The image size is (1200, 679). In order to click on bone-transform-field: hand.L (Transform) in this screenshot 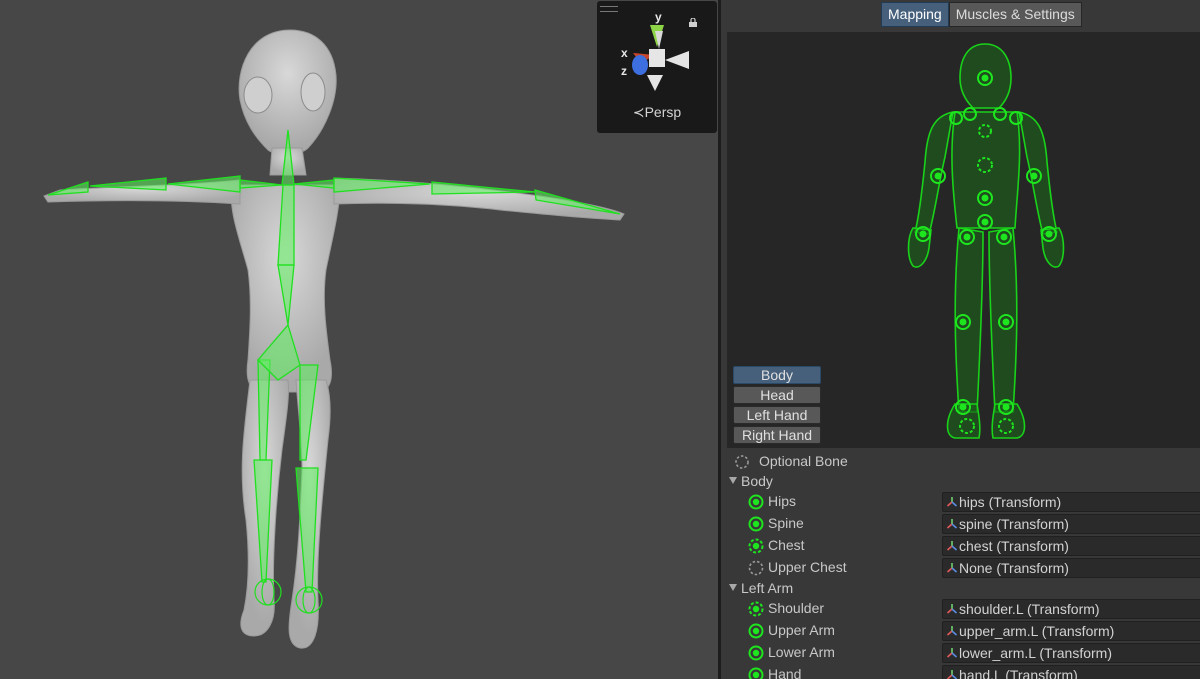, I will do `click(1071, 672)`.